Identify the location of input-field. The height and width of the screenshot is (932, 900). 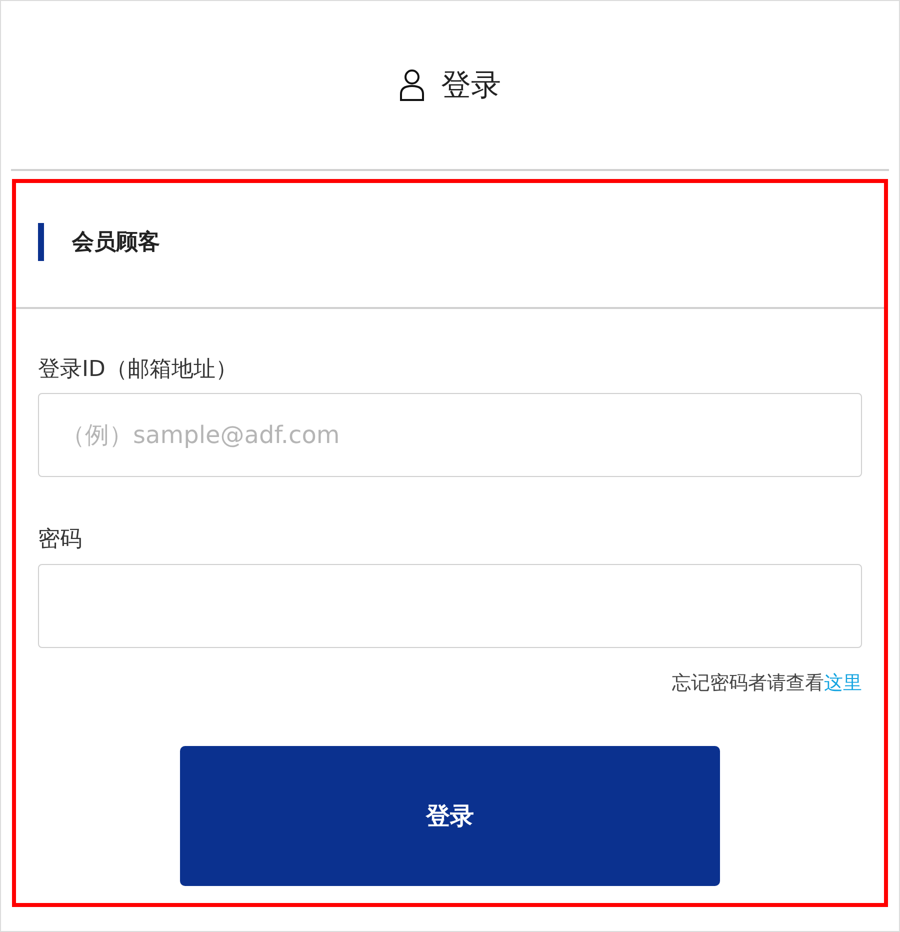
(450, 606).